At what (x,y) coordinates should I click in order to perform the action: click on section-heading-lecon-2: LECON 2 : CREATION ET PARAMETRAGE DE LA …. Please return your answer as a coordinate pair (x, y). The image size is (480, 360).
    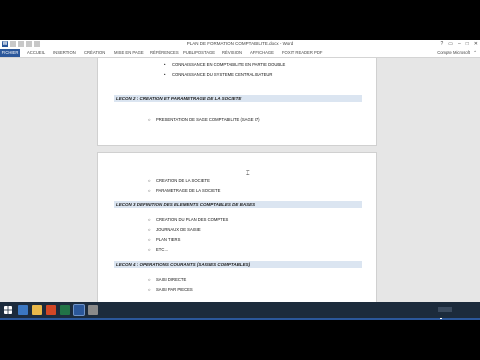
    Looking at the image, I should click on (238, 98).